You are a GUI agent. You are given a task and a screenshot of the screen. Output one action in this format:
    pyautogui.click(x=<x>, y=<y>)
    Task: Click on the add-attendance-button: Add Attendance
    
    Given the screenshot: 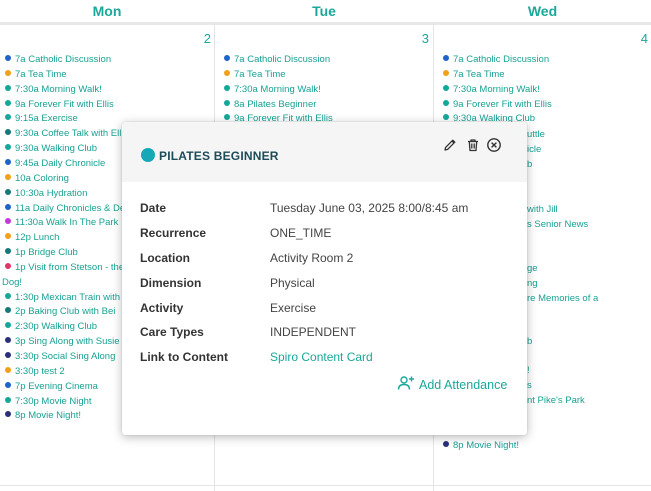 What is the action you would take?
    pyautogui.click(x=452, y=385)
    